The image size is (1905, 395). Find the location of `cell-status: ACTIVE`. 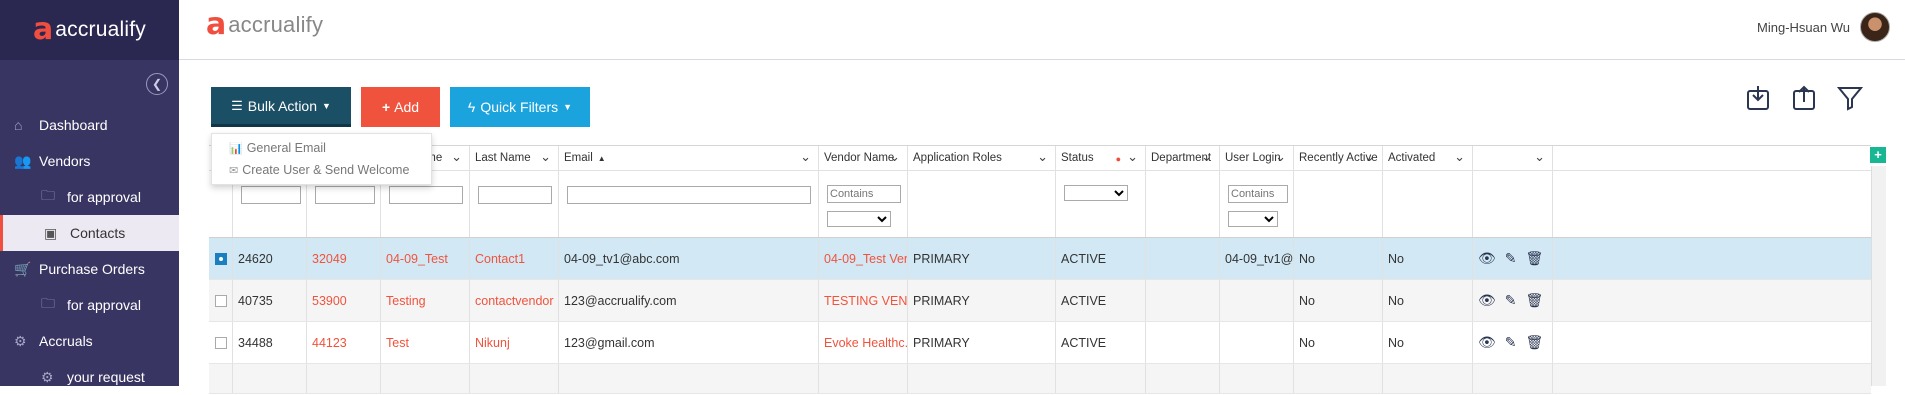

cell-status: ACTIVE is located at coordinates (1101, 342).